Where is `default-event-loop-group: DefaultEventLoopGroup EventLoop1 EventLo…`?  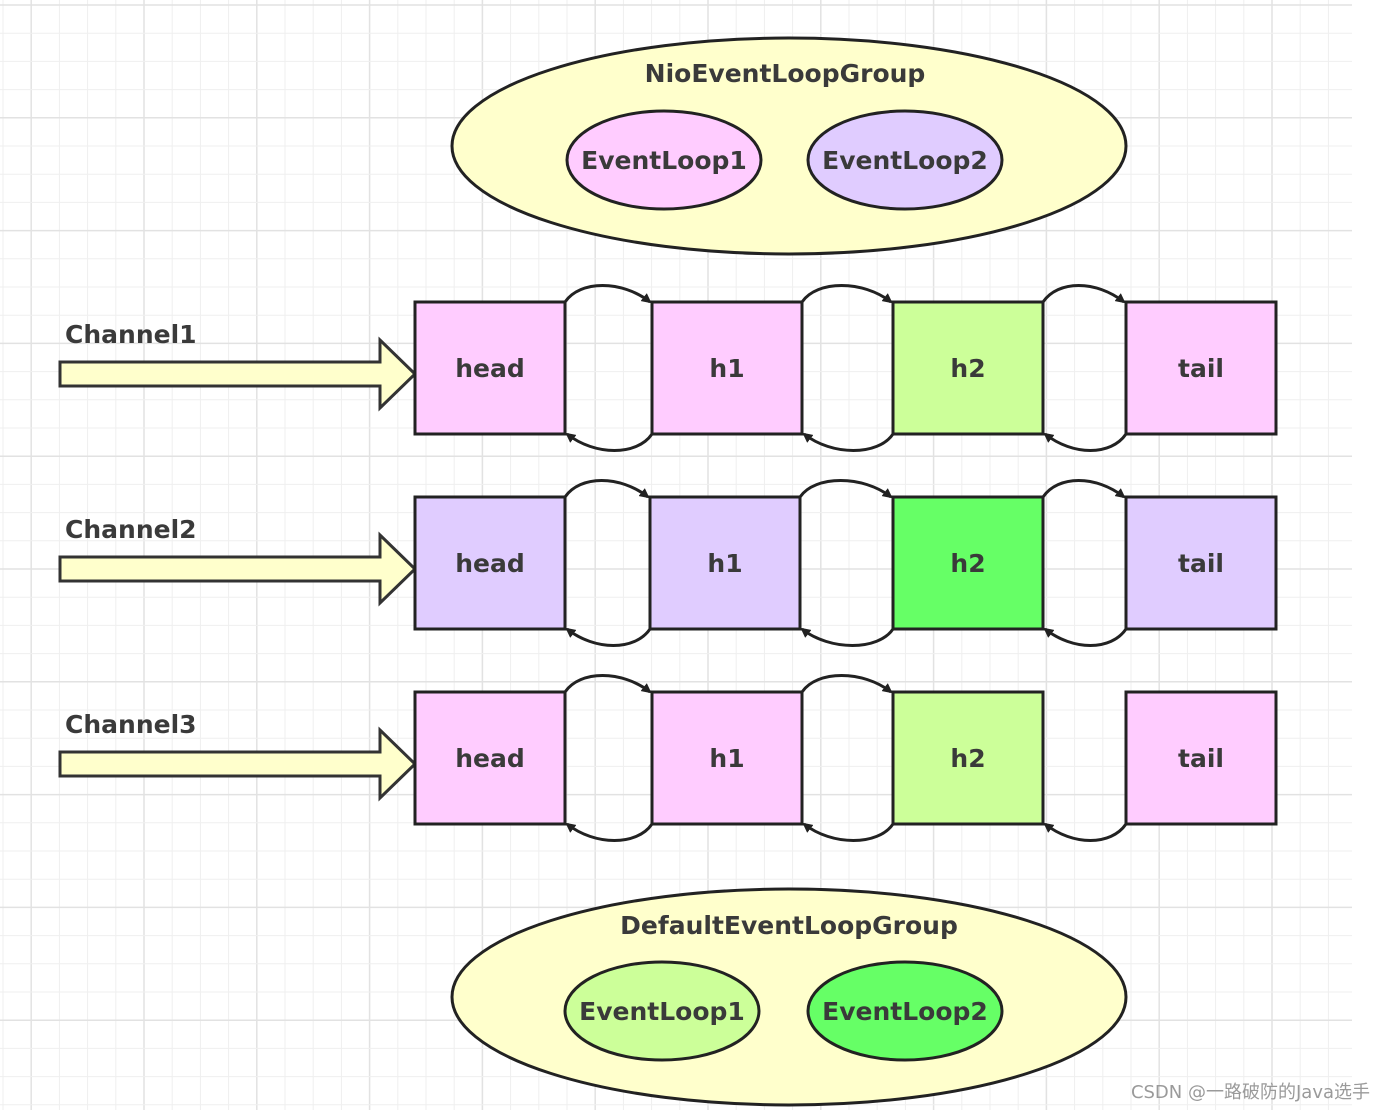 default-event-loop-group: DefaultEventLoopGroup EventLoop1 EventLo… is located at coordinates (789, 997).